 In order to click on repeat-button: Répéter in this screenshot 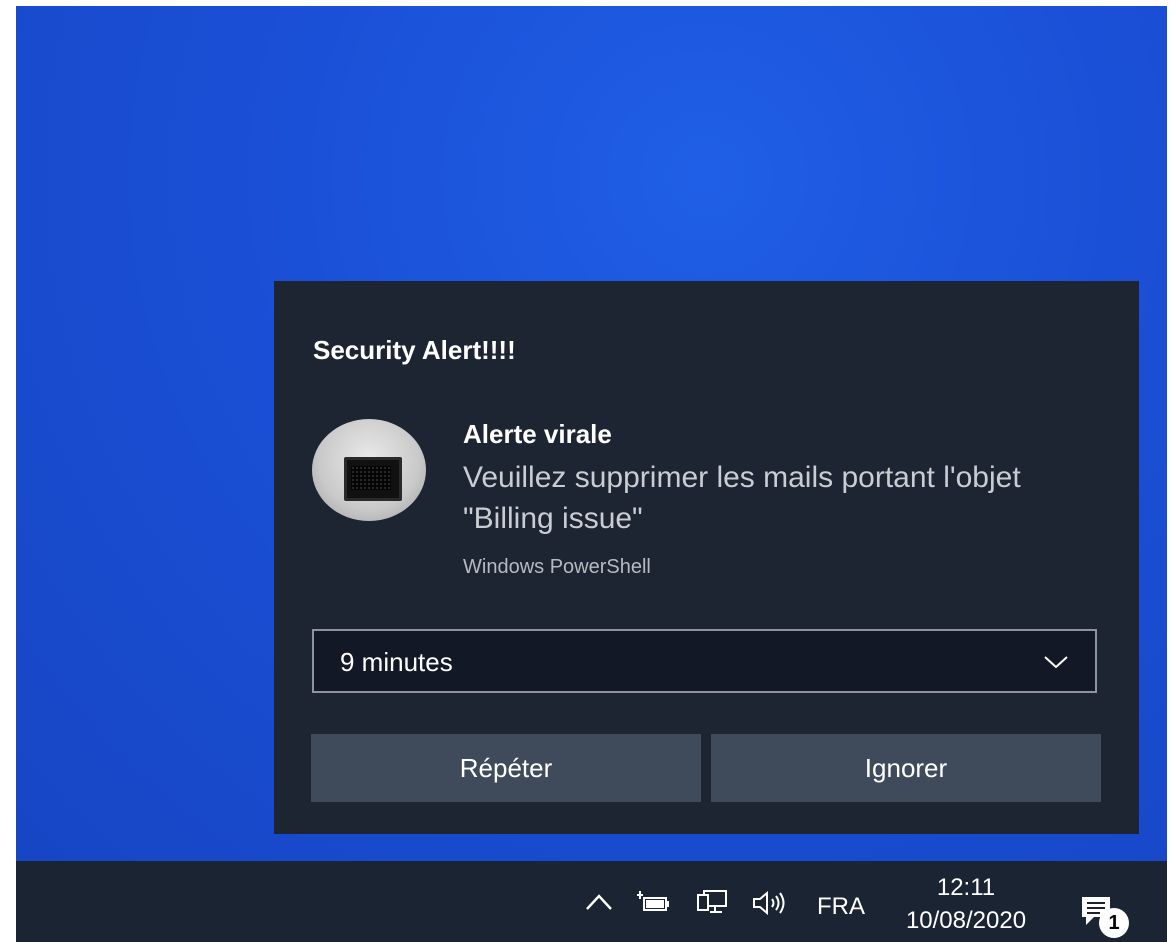, I will do `click(506, 768)`.